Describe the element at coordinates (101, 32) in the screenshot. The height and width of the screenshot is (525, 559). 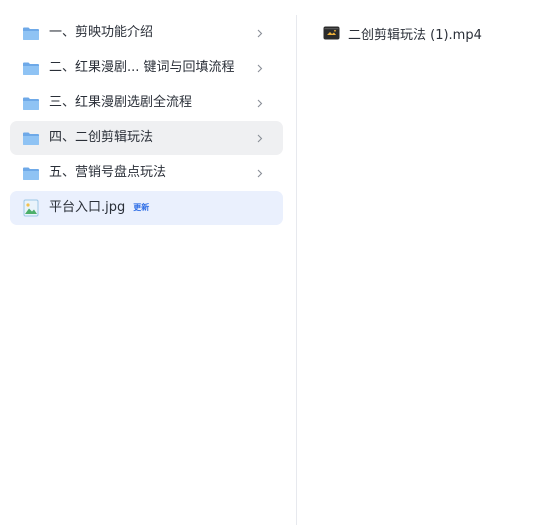
I see `folder-item-label: 一、剪映功能介绍` at that location.